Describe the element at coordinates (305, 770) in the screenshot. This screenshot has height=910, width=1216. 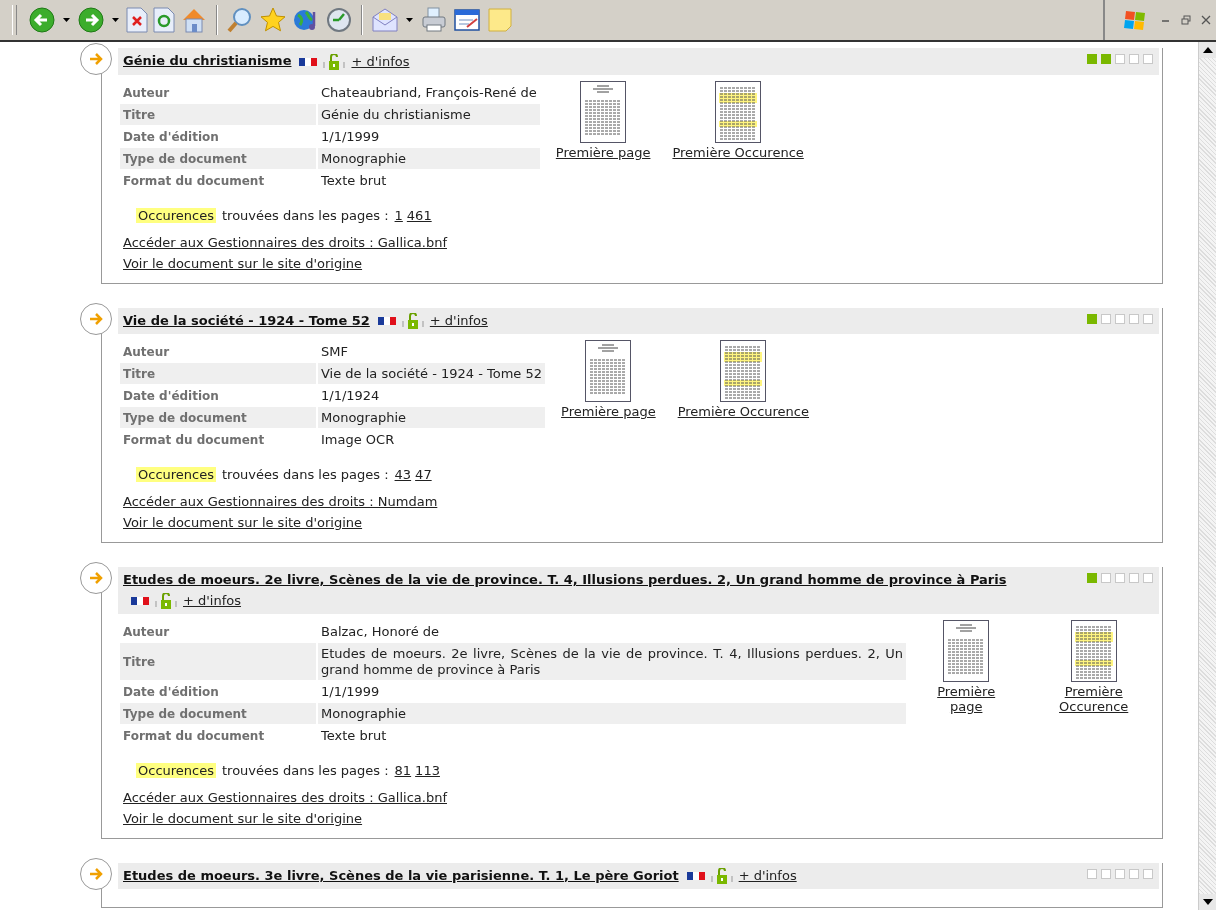
I see `occurrences-text: trouvées dans les pages :` at that location.